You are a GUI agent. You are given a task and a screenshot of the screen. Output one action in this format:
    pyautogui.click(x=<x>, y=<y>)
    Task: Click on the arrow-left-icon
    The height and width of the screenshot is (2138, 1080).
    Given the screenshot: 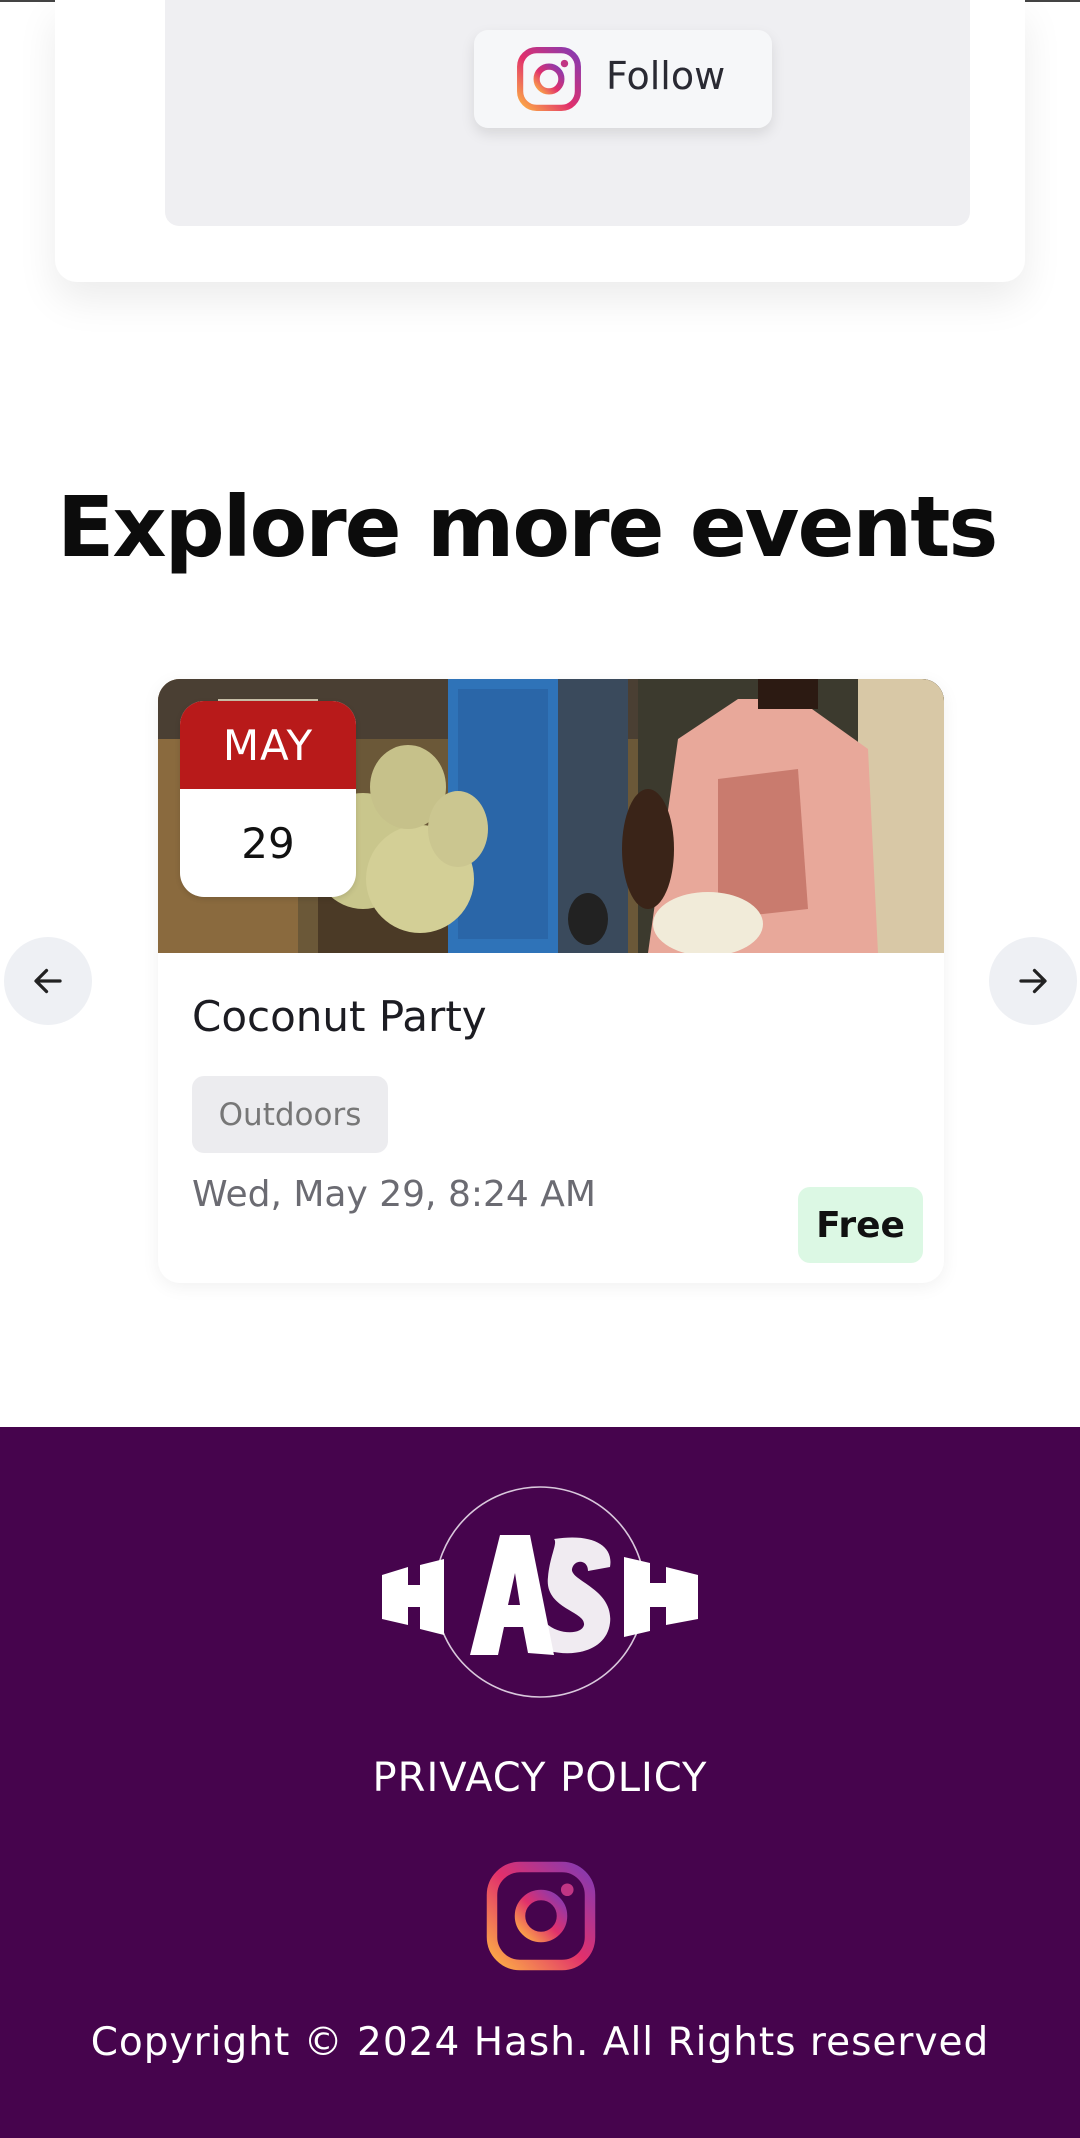 What is the action you would take?
    pyautogui.click(x=48, y=981)
    